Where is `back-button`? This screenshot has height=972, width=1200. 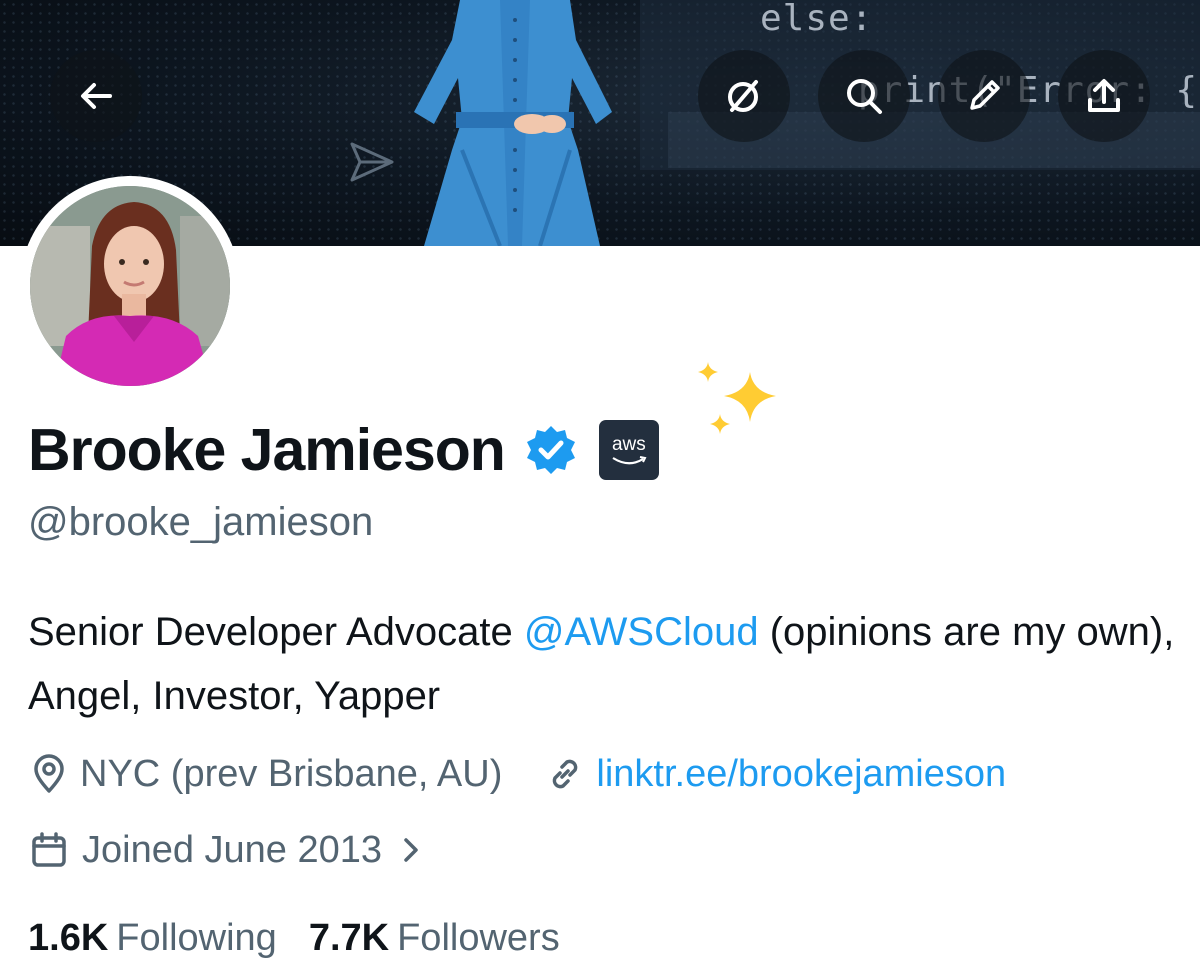
back-button is located at coordinates (96, 96).